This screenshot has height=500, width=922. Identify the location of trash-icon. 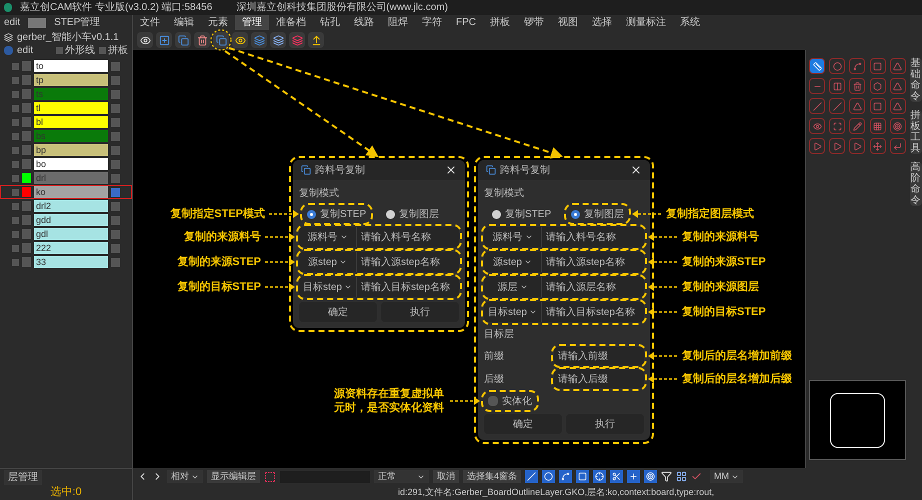
(202, 40).